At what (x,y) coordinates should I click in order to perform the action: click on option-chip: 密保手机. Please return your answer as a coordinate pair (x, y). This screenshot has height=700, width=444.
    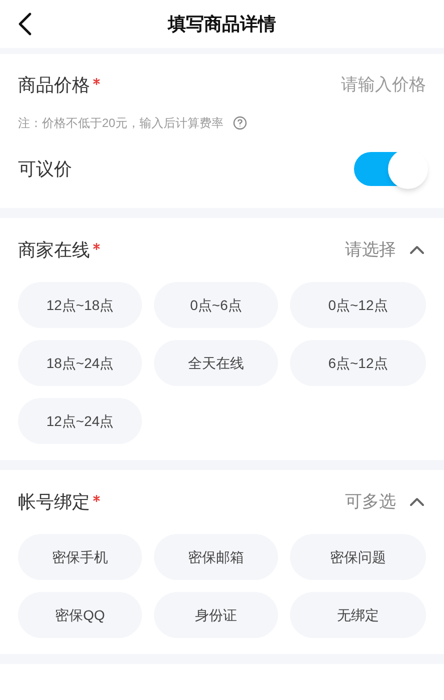
    Looking at the image, I should click on (80, 557).